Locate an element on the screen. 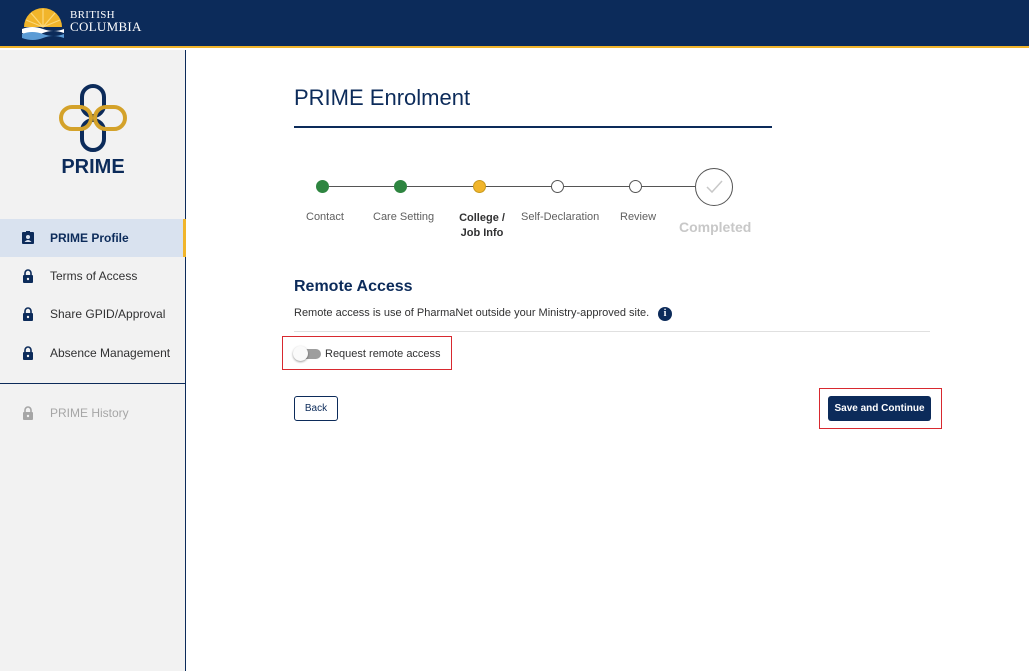 The width and height of the screenshot is (1029, 671). save-and-continue-button: Save and Continue is located at coordinates (879, 408).